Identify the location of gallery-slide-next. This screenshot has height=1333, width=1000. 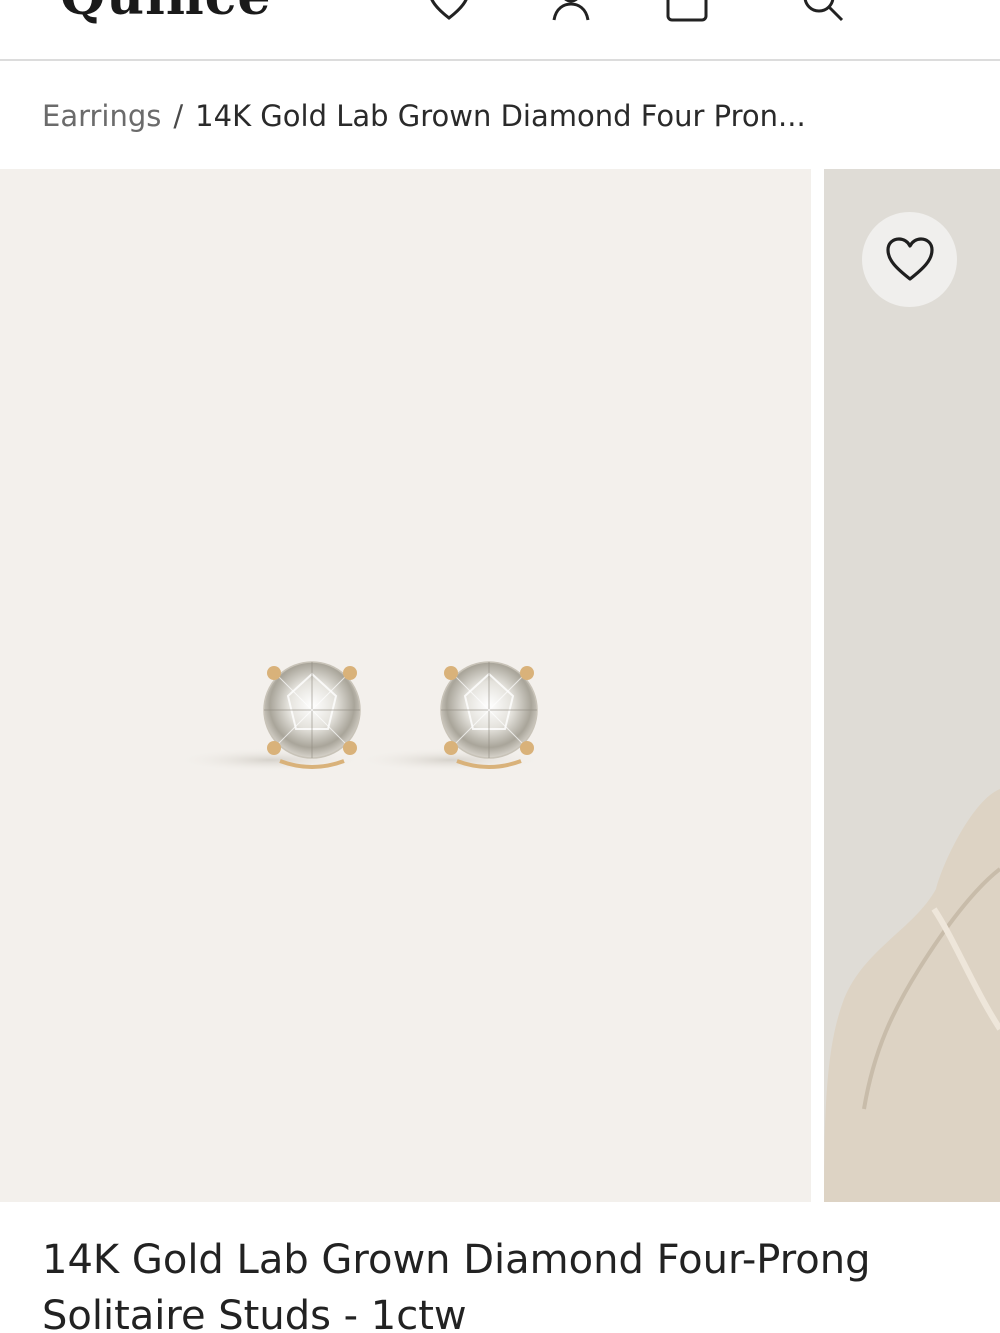
(912, 685).